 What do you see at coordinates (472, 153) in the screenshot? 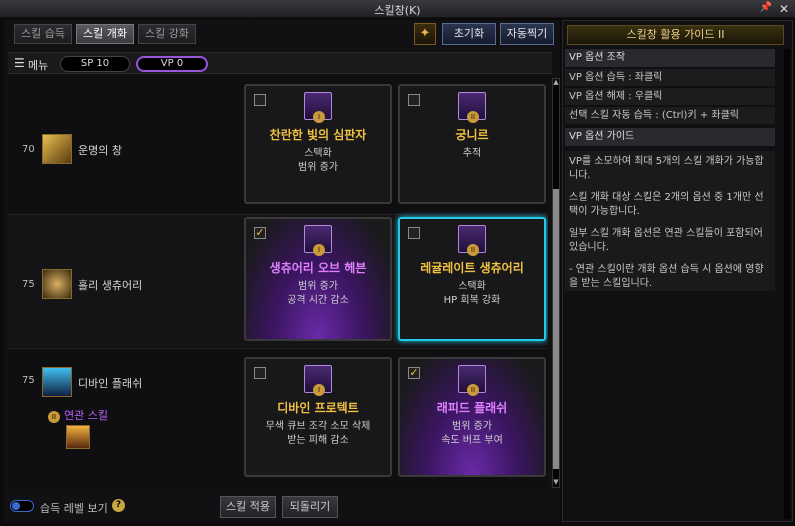
I see `option-line: 추적` at bounding box center [472, 153].